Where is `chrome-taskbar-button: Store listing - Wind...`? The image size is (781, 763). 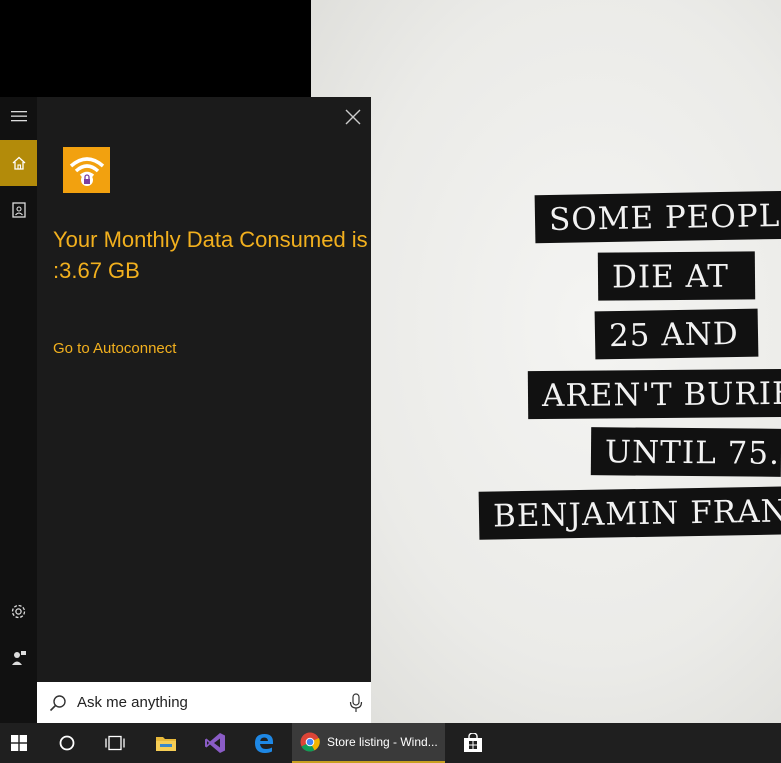
chrome-taskbar-button: Store listing - Wind... is located at coordinates (368, 743).